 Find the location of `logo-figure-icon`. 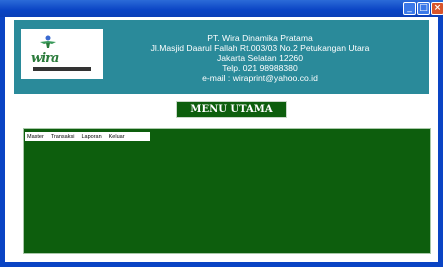

logo-figure-icon is located at coordinates (48, 41).